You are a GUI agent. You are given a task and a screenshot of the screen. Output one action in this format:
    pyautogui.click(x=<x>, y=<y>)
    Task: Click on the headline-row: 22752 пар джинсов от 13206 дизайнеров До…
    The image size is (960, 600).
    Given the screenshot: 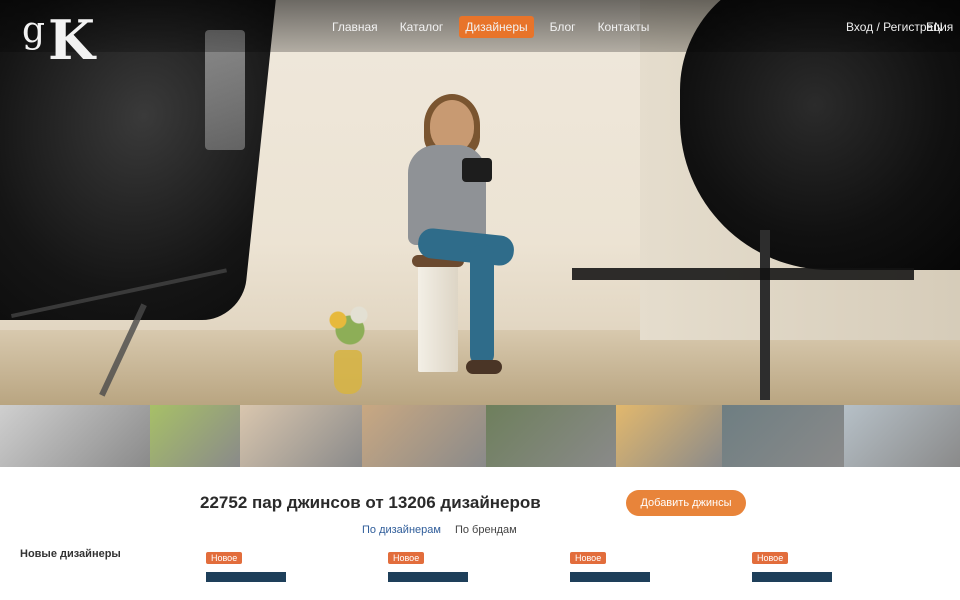 What is the action you would take?
    pyautogui.click(x=480, y=504)
    